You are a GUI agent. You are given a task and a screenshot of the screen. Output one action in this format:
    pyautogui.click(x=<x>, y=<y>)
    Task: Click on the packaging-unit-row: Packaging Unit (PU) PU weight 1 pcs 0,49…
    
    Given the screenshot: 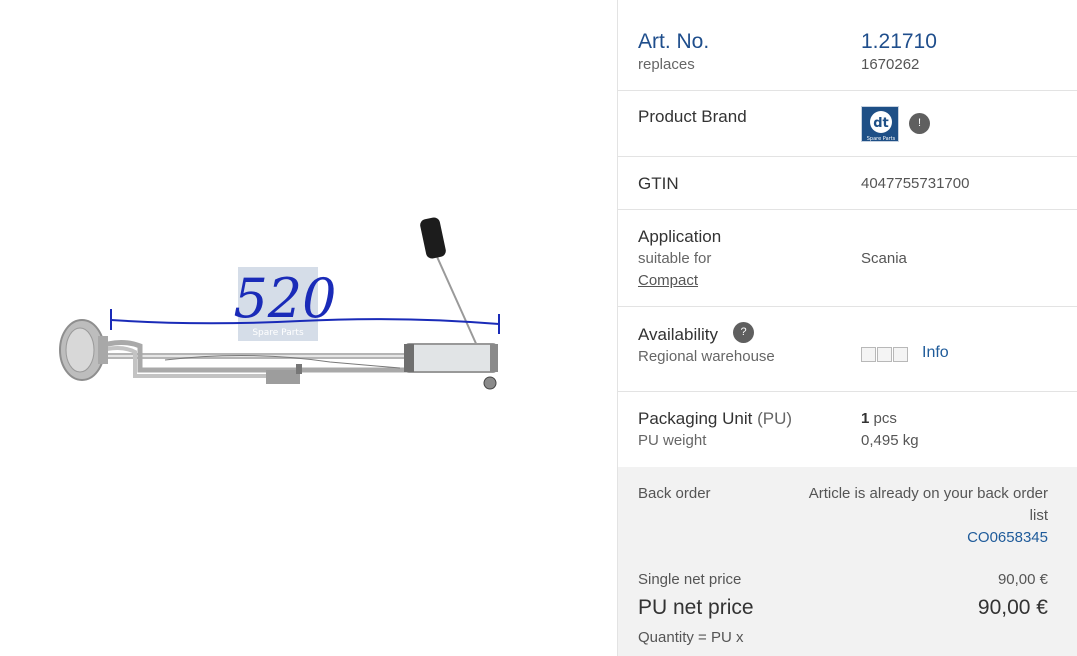 What is the action you would take?
    pyautogui.click(x=847, y=429)
    